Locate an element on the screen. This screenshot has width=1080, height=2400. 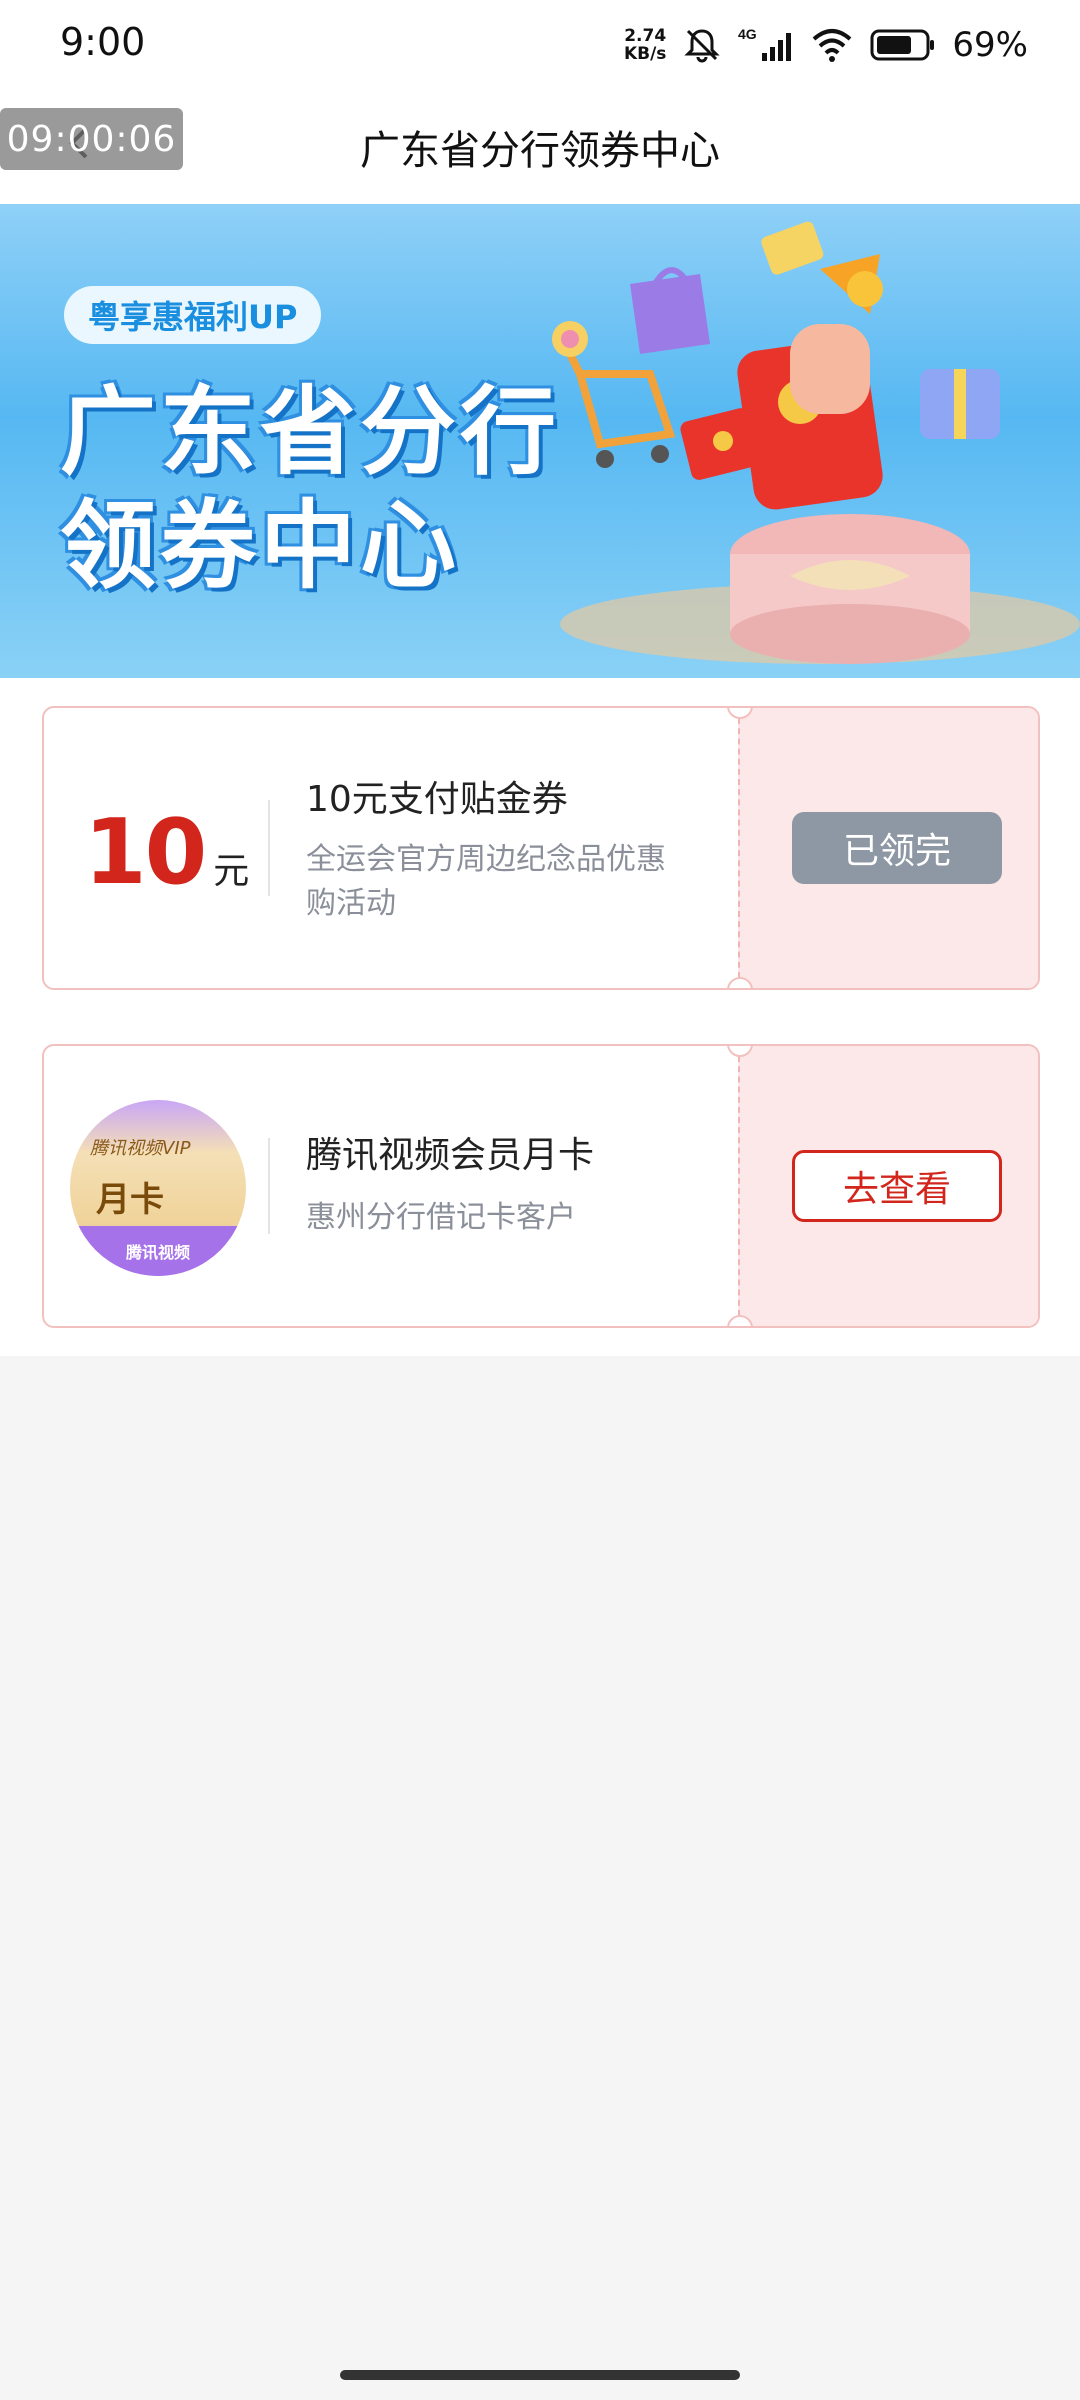
coupon-card: 已领完 10 元 10元支付贴金券 全运会官方周边纪念品优惠购活动 is located at coordinates (541, 848).